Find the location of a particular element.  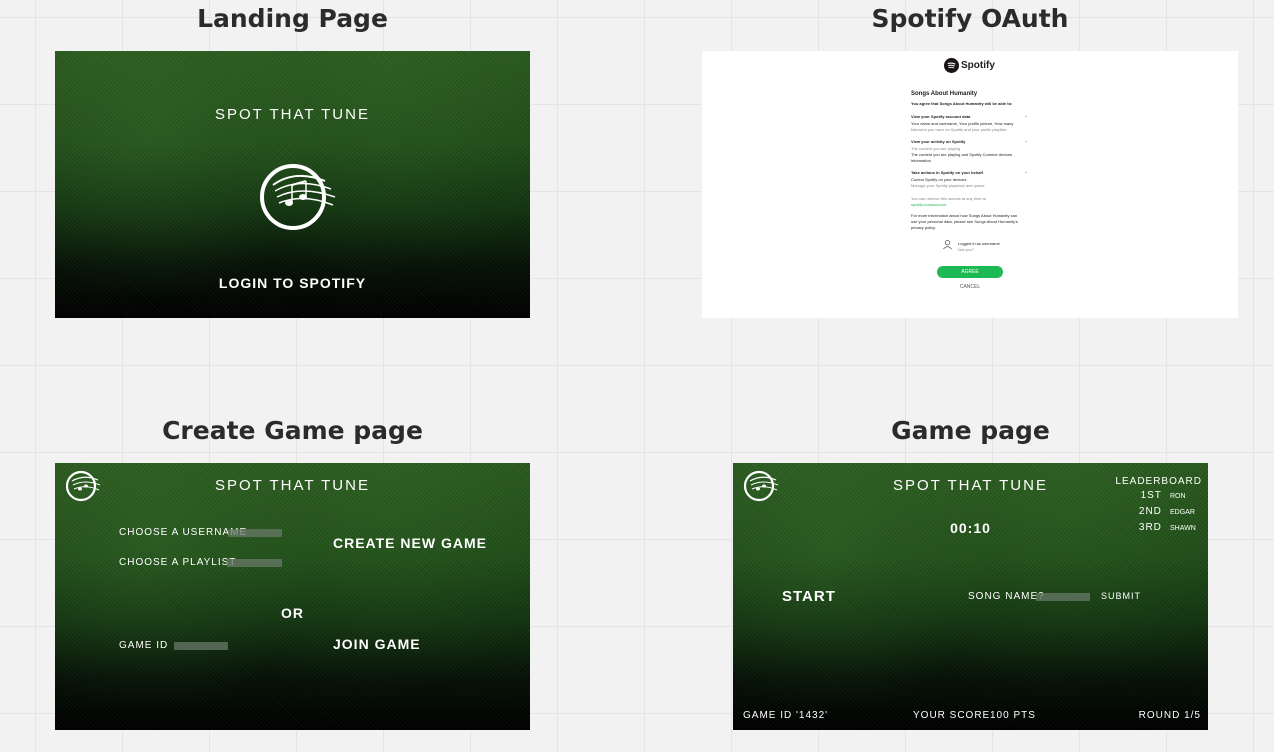

leaderboard-row: 1ST RON is located at coordinates (1158, 495).